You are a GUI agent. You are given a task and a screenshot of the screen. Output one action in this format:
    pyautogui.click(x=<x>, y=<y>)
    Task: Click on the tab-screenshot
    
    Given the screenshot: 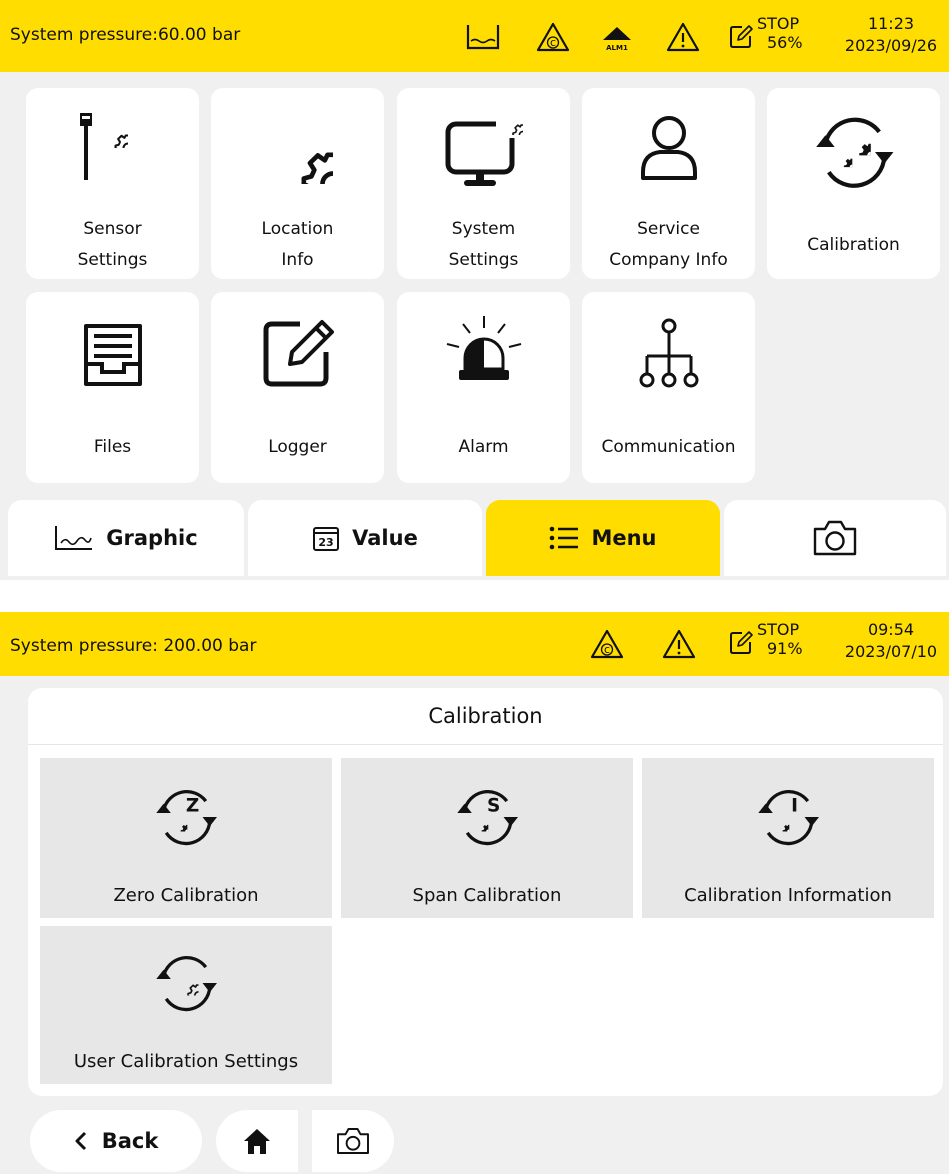 What is the action you would take?
    pyautogui.click(x=835, y=538)
    